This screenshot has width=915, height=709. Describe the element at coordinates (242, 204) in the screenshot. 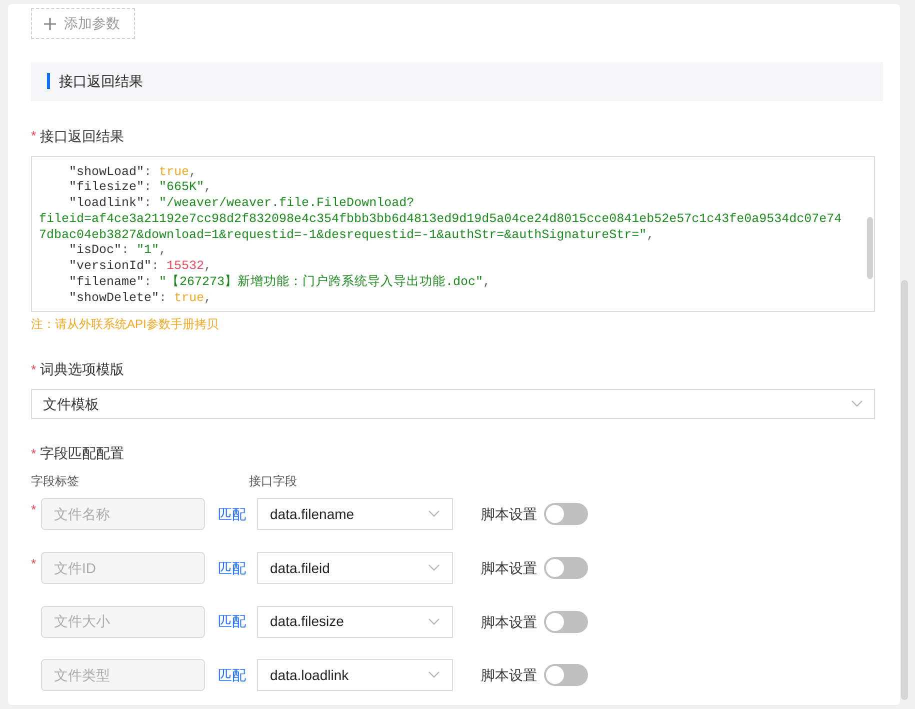

I see `code-line: "loadlink": "/weaver/weaver.file.FileDownload?` at that location.